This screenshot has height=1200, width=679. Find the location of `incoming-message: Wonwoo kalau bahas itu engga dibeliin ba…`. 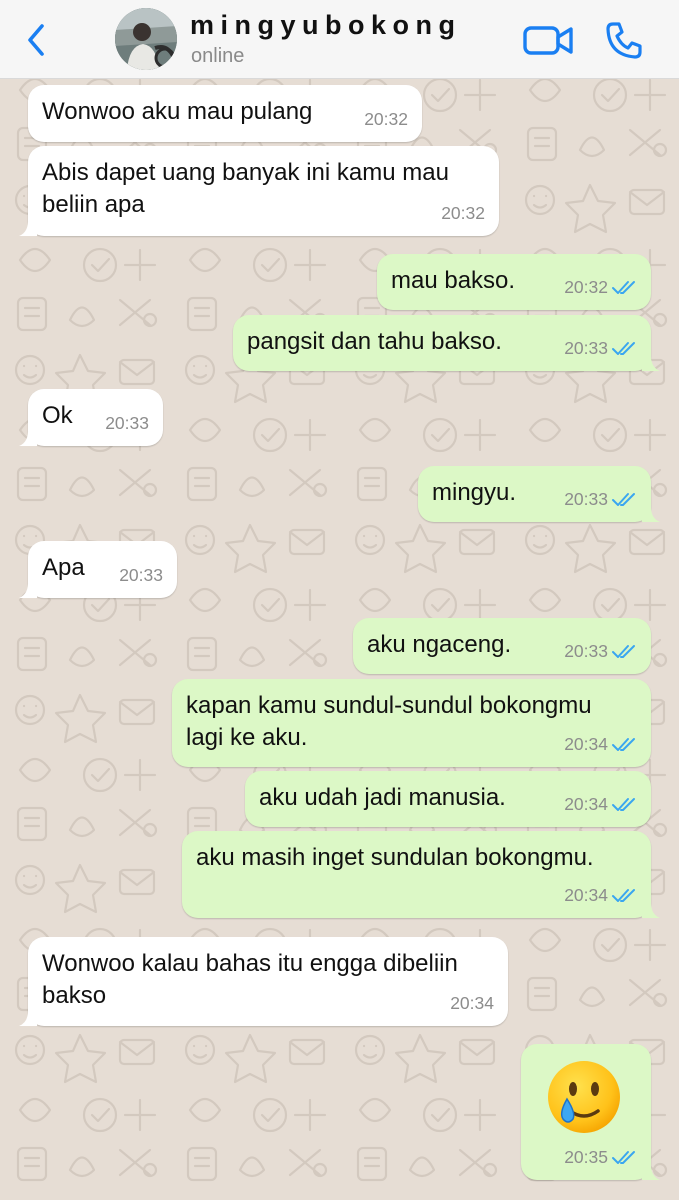

incoming-message: Wonwoo kalau bahas itu engga dibeliin ba… is located at coordinates (263, 981).